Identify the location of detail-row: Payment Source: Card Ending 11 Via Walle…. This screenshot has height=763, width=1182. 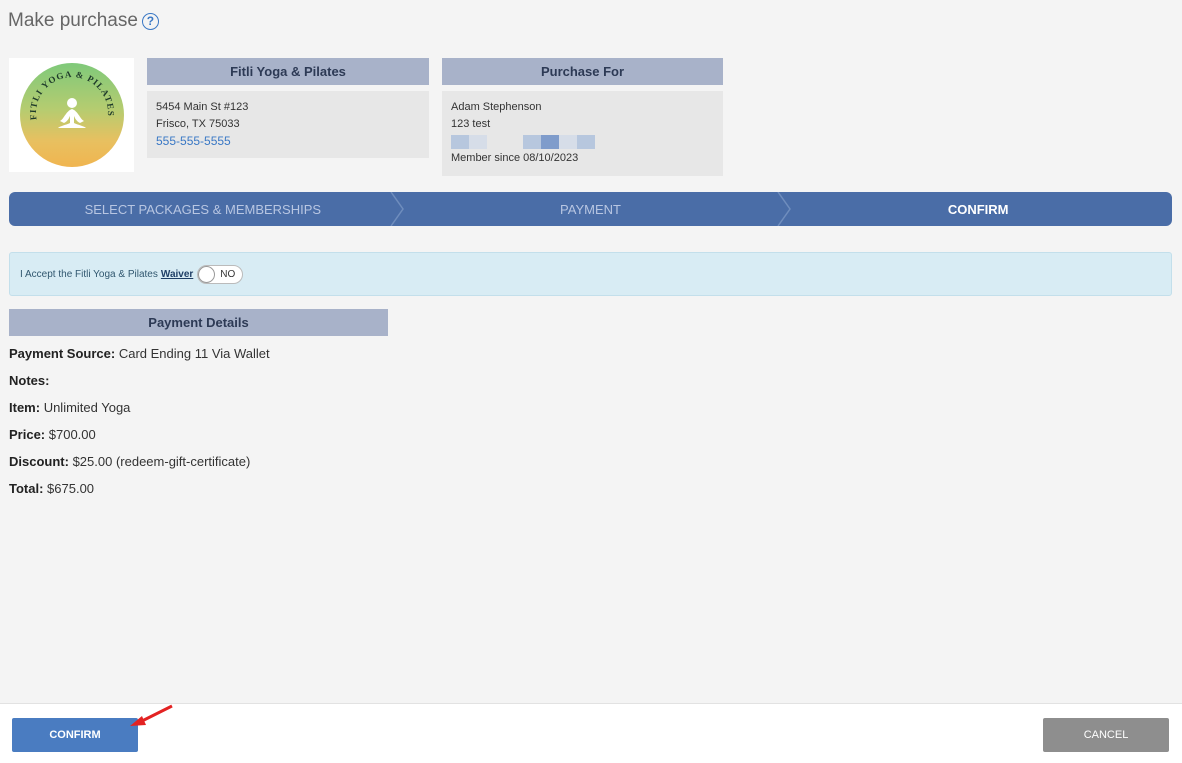
(139, 358).